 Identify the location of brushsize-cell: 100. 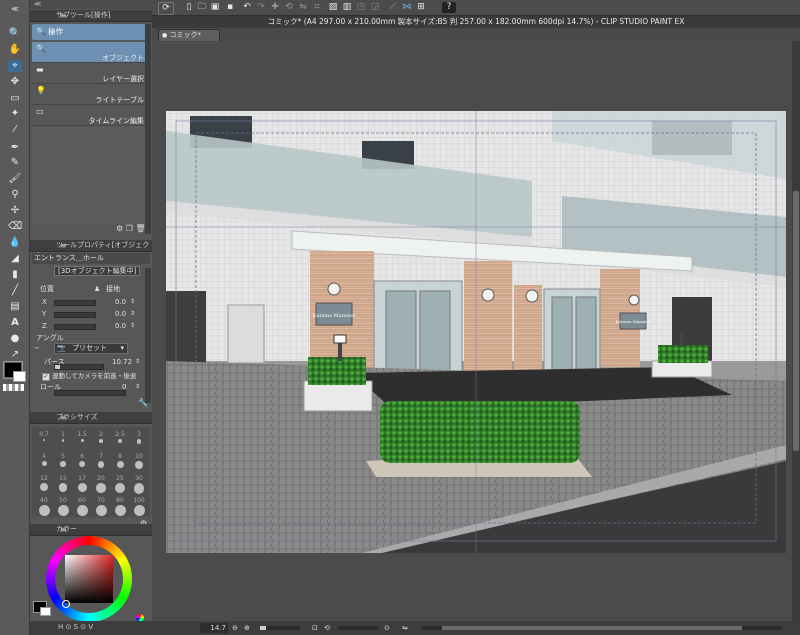
(139, 506).